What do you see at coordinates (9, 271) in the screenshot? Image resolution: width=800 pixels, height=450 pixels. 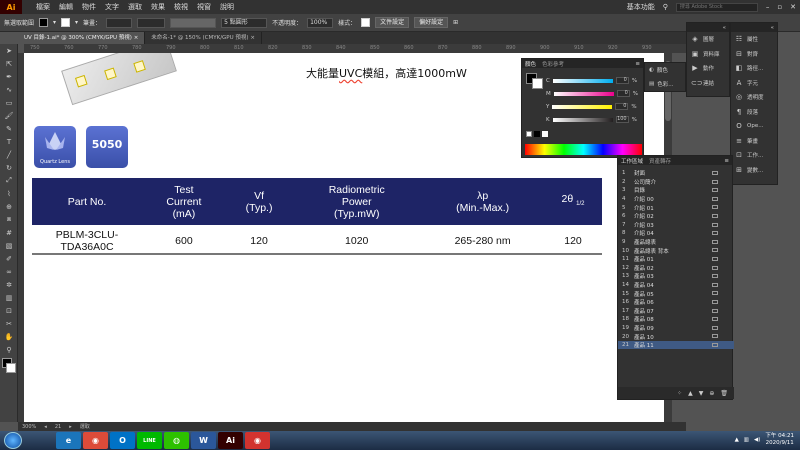 I see `blend-tool-icon: ∞` at bounding box center [9, 271].